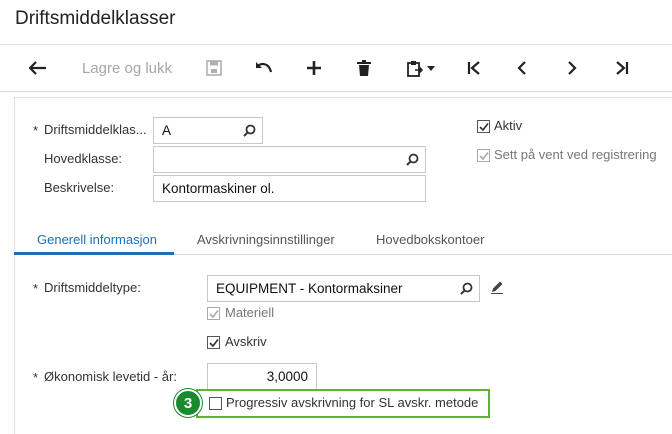  What do you see at coordinates (309, 288) in the screenshot?
I see `asset-type-value: EQUIPMENT - Kontormaksiner` at bounding box center [309, 288].